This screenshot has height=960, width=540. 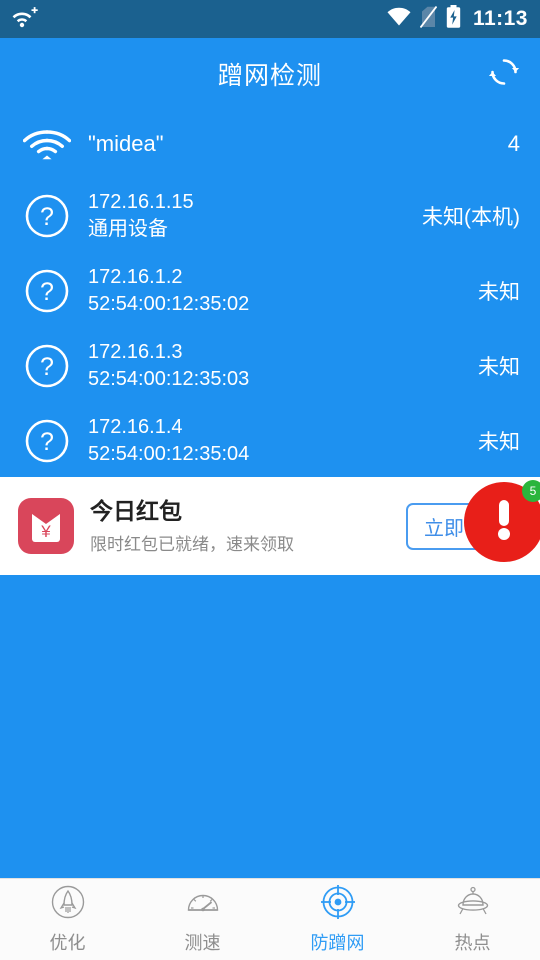 I want to click on status-badge: 未知(本机), so click(x=471, y=217).